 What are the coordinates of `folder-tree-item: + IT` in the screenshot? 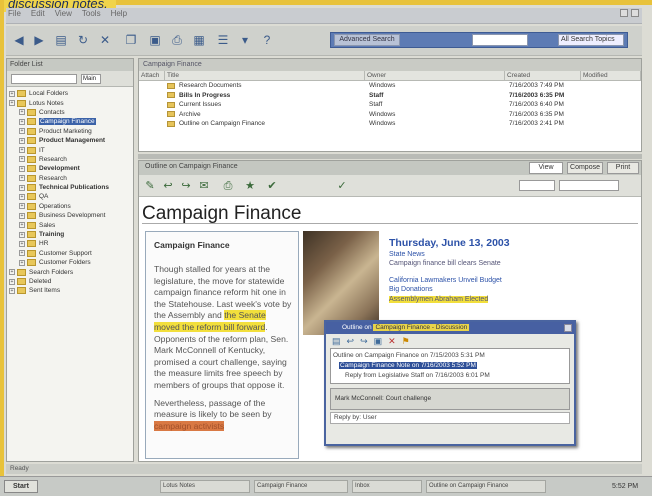 It's located at (70, 149).